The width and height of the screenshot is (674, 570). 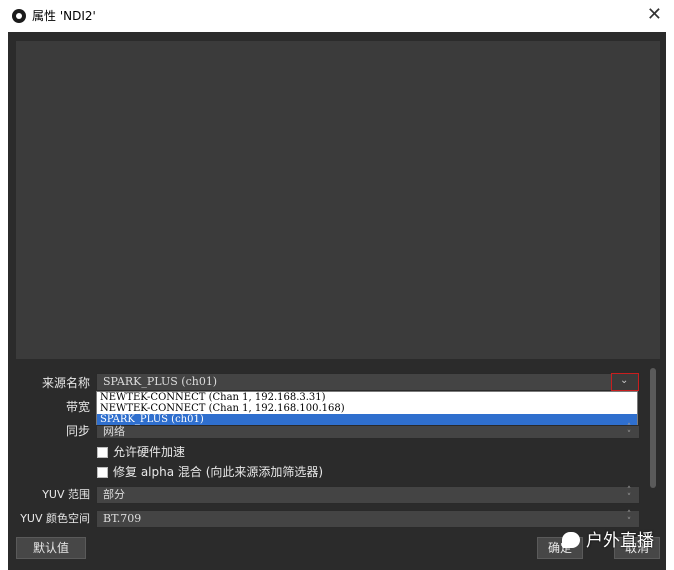 What do you see at coordinates (66, 494) in the screenshot?
I see `yuv-range-label: YUV 范围` at bounding box center [66, 494].